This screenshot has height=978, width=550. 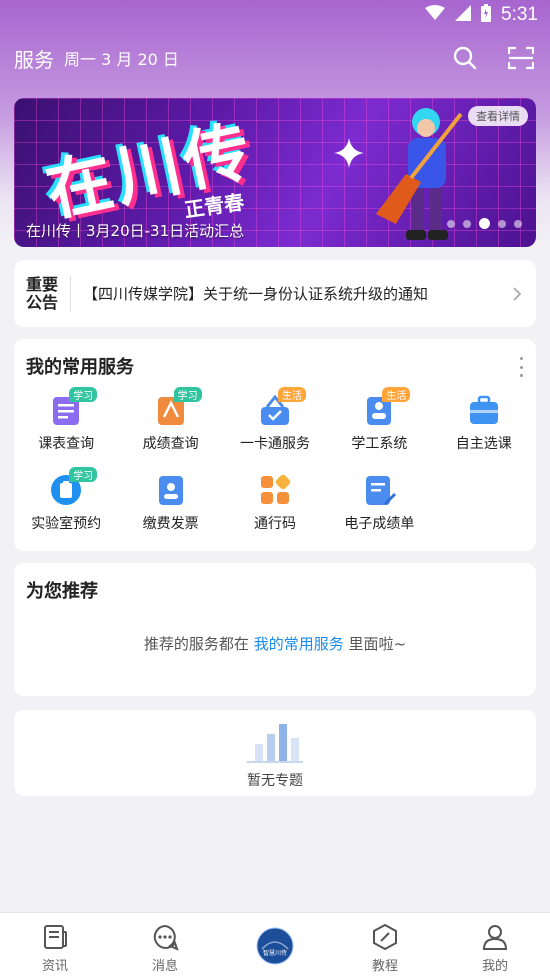 What do you see at coordinates (275, 629) in the screenshot?
I see `recommend-card: 为您推荐 推荐的服务都在 我的常用服务 里面啦~` at bounding box center [275, 629].